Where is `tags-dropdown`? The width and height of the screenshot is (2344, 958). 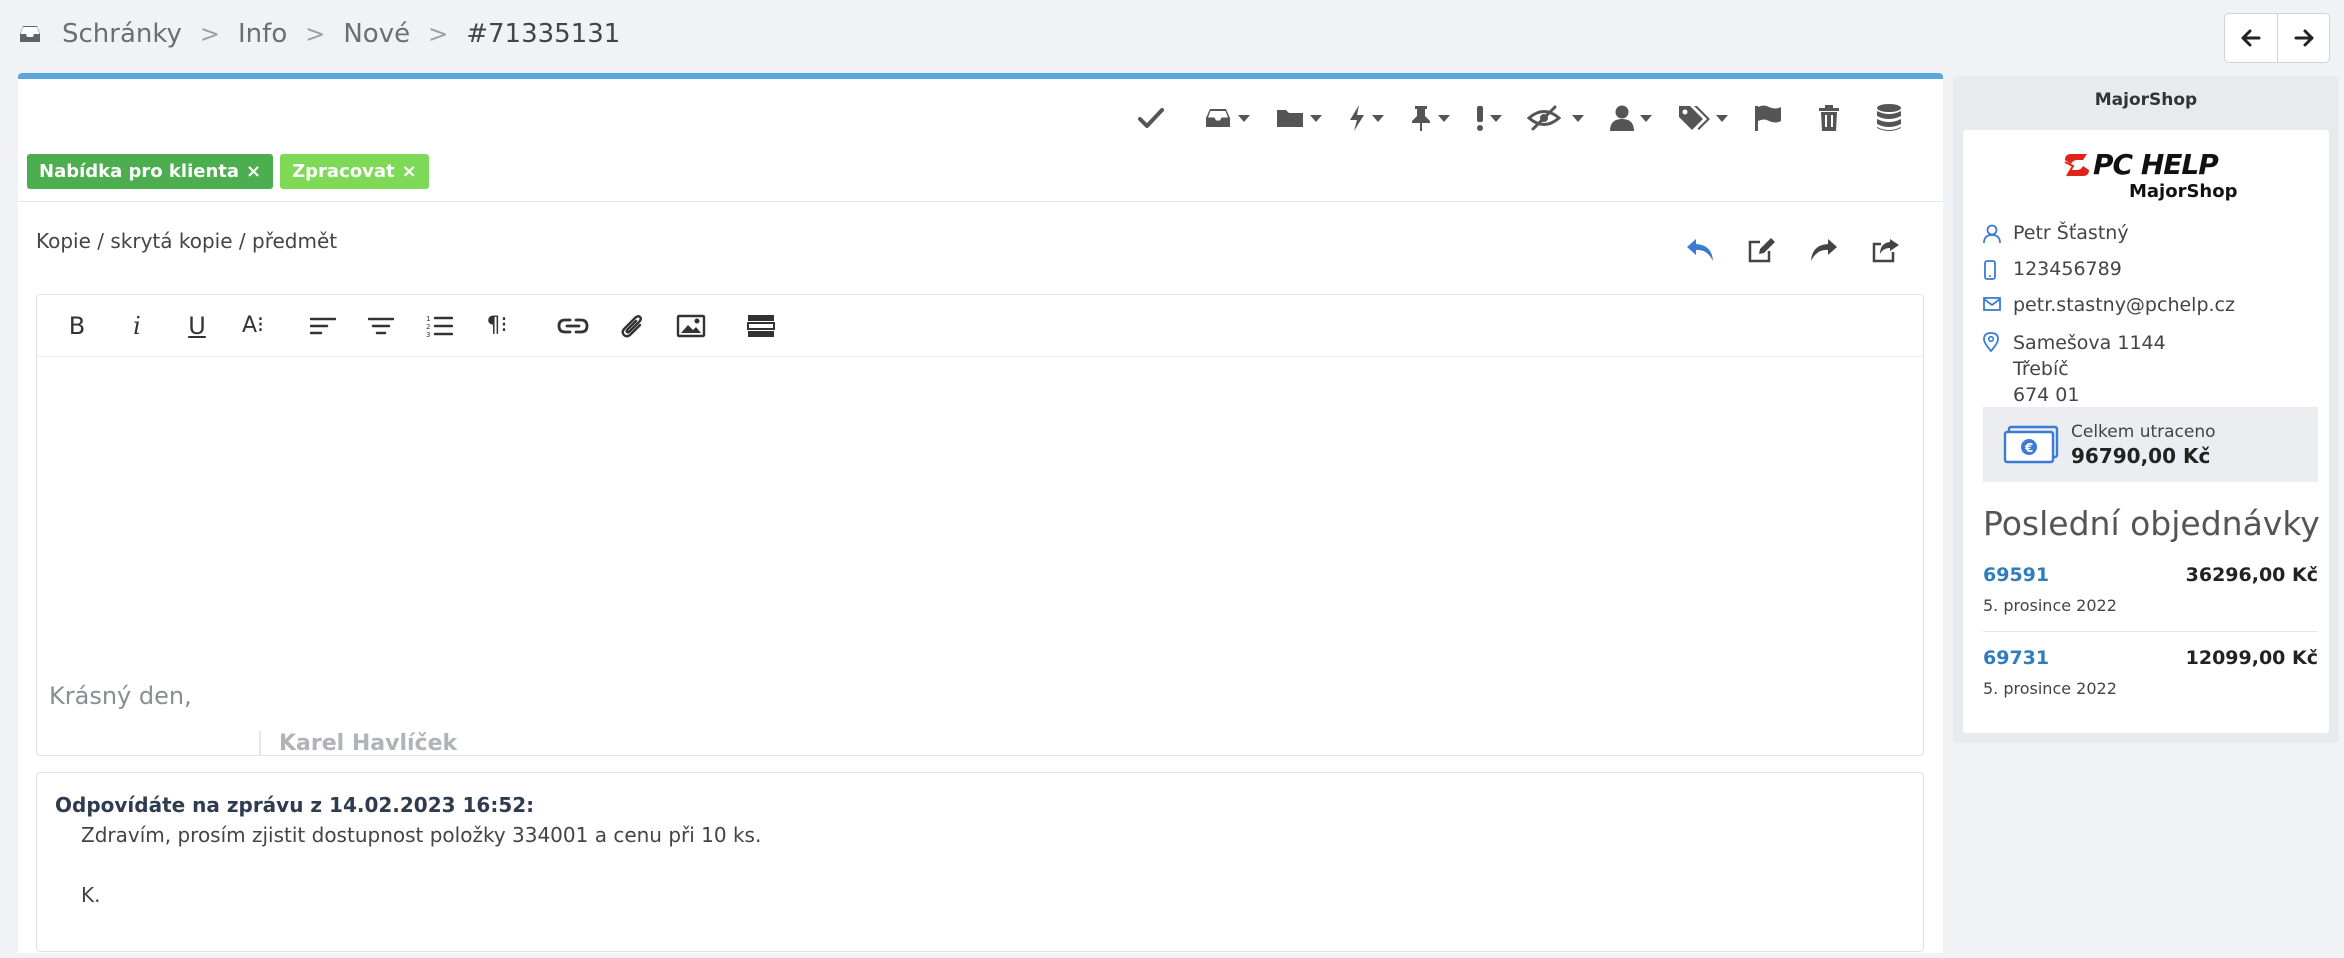 tags-dropdown is located at coordinates (1703, 118).